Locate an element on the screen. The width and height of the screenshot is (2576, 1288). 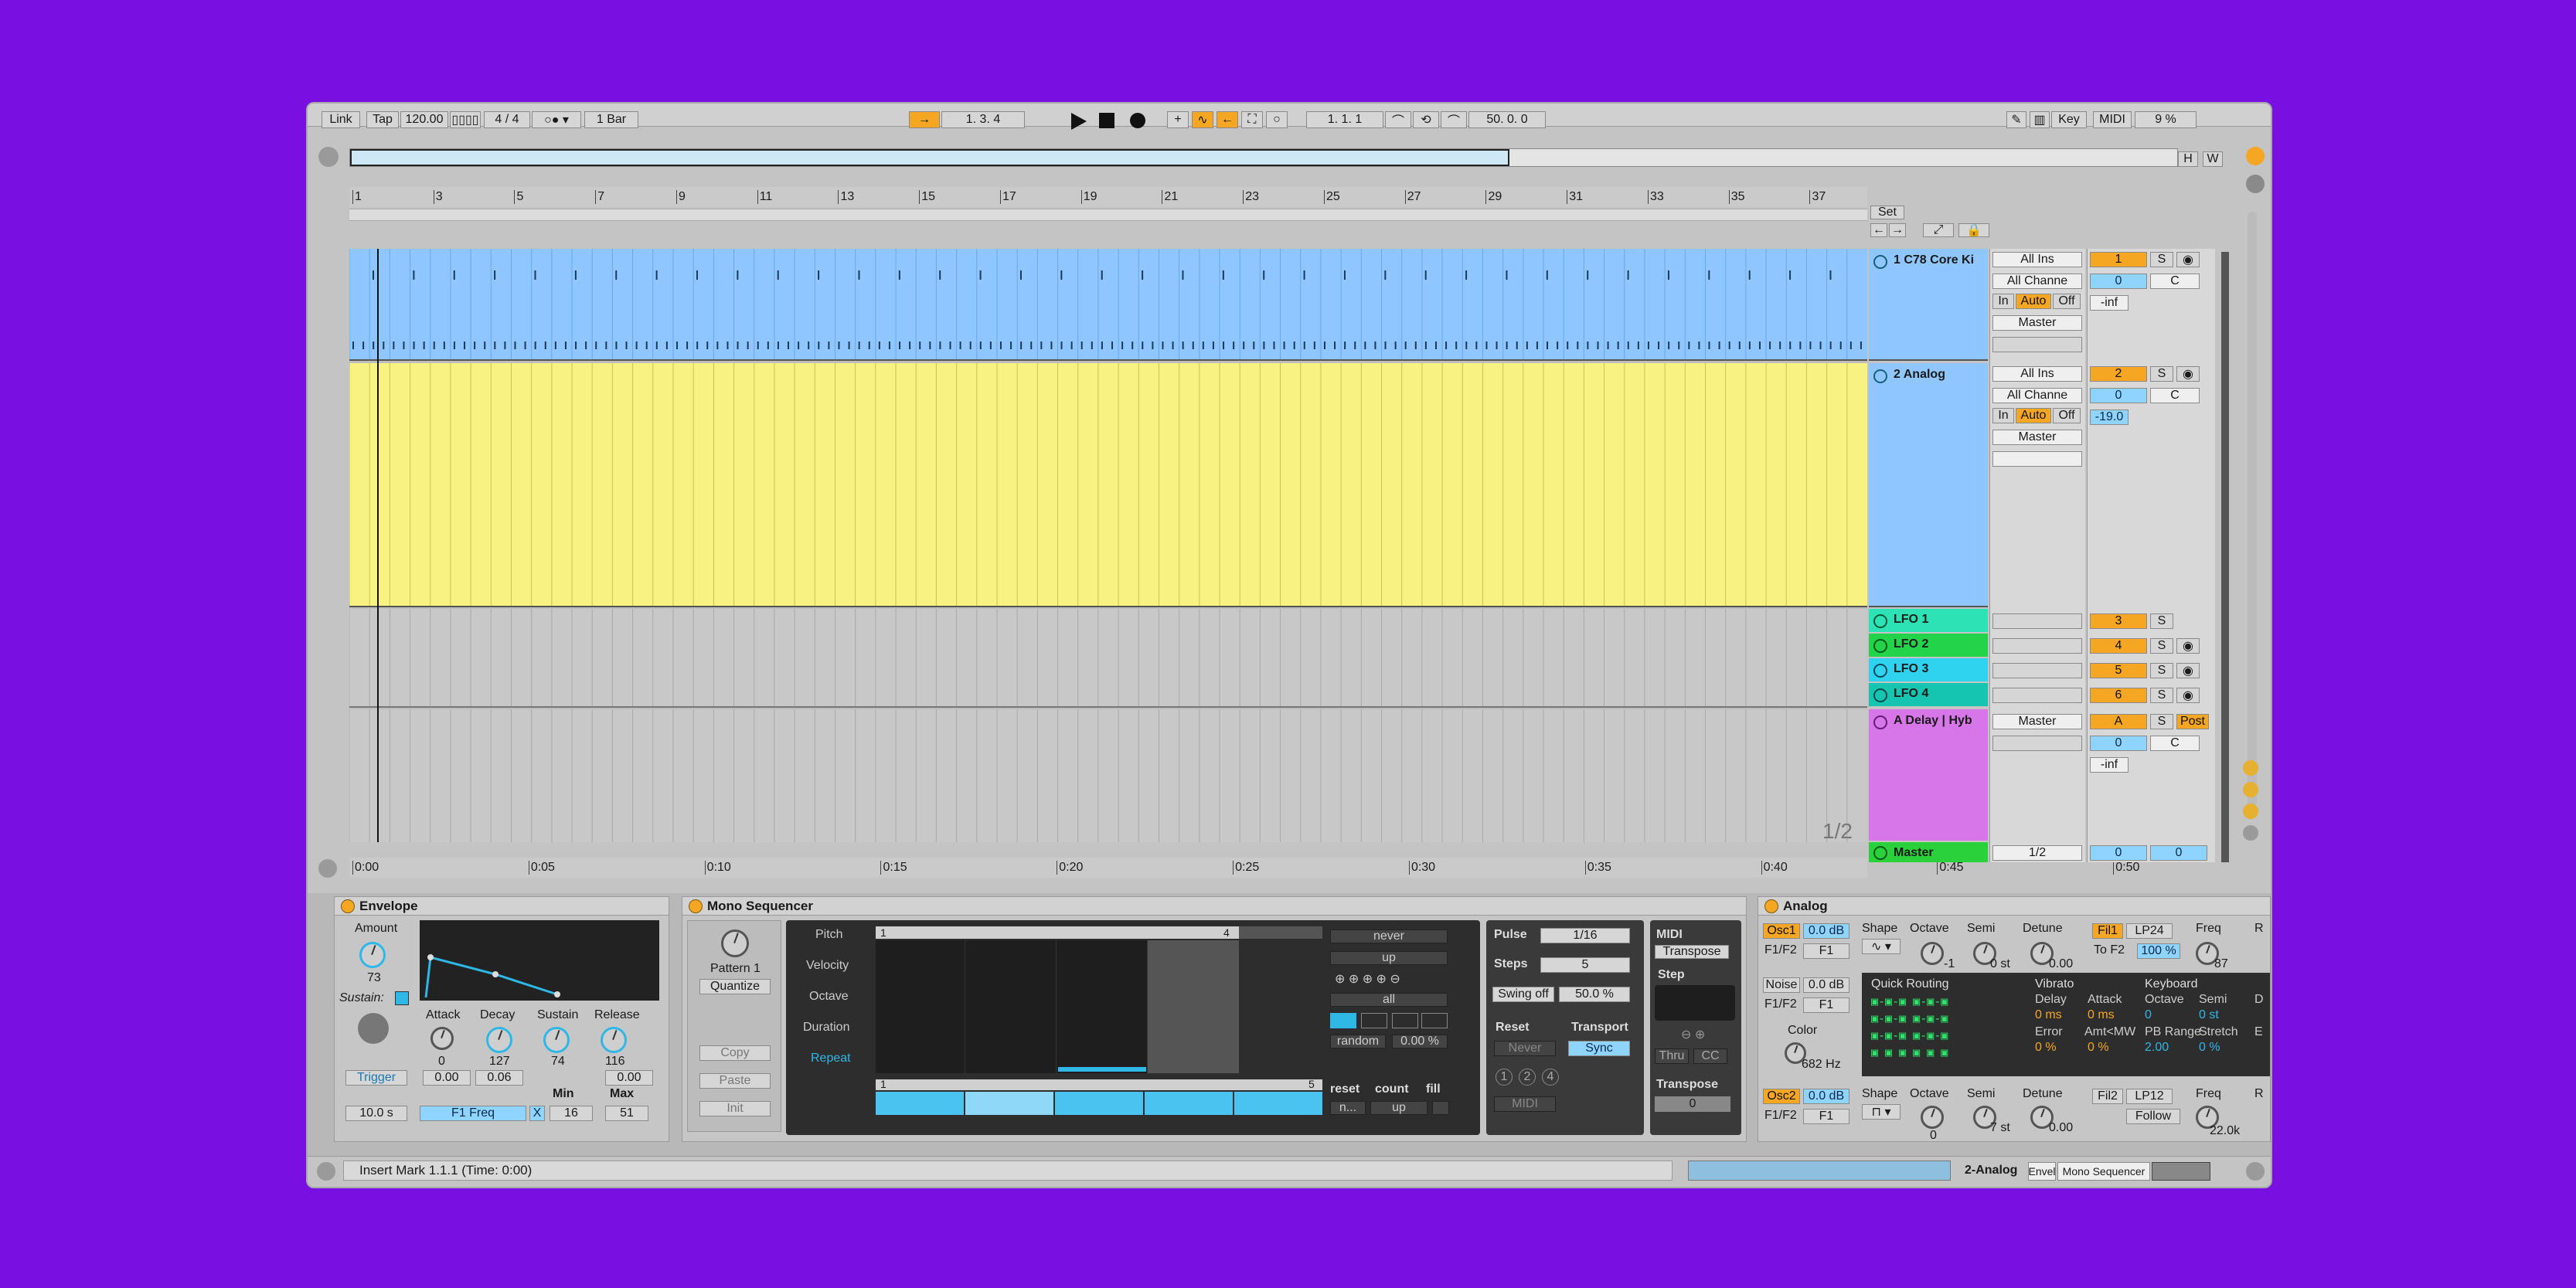
solo-lfo3: S is located at coordinates (2161, 670).